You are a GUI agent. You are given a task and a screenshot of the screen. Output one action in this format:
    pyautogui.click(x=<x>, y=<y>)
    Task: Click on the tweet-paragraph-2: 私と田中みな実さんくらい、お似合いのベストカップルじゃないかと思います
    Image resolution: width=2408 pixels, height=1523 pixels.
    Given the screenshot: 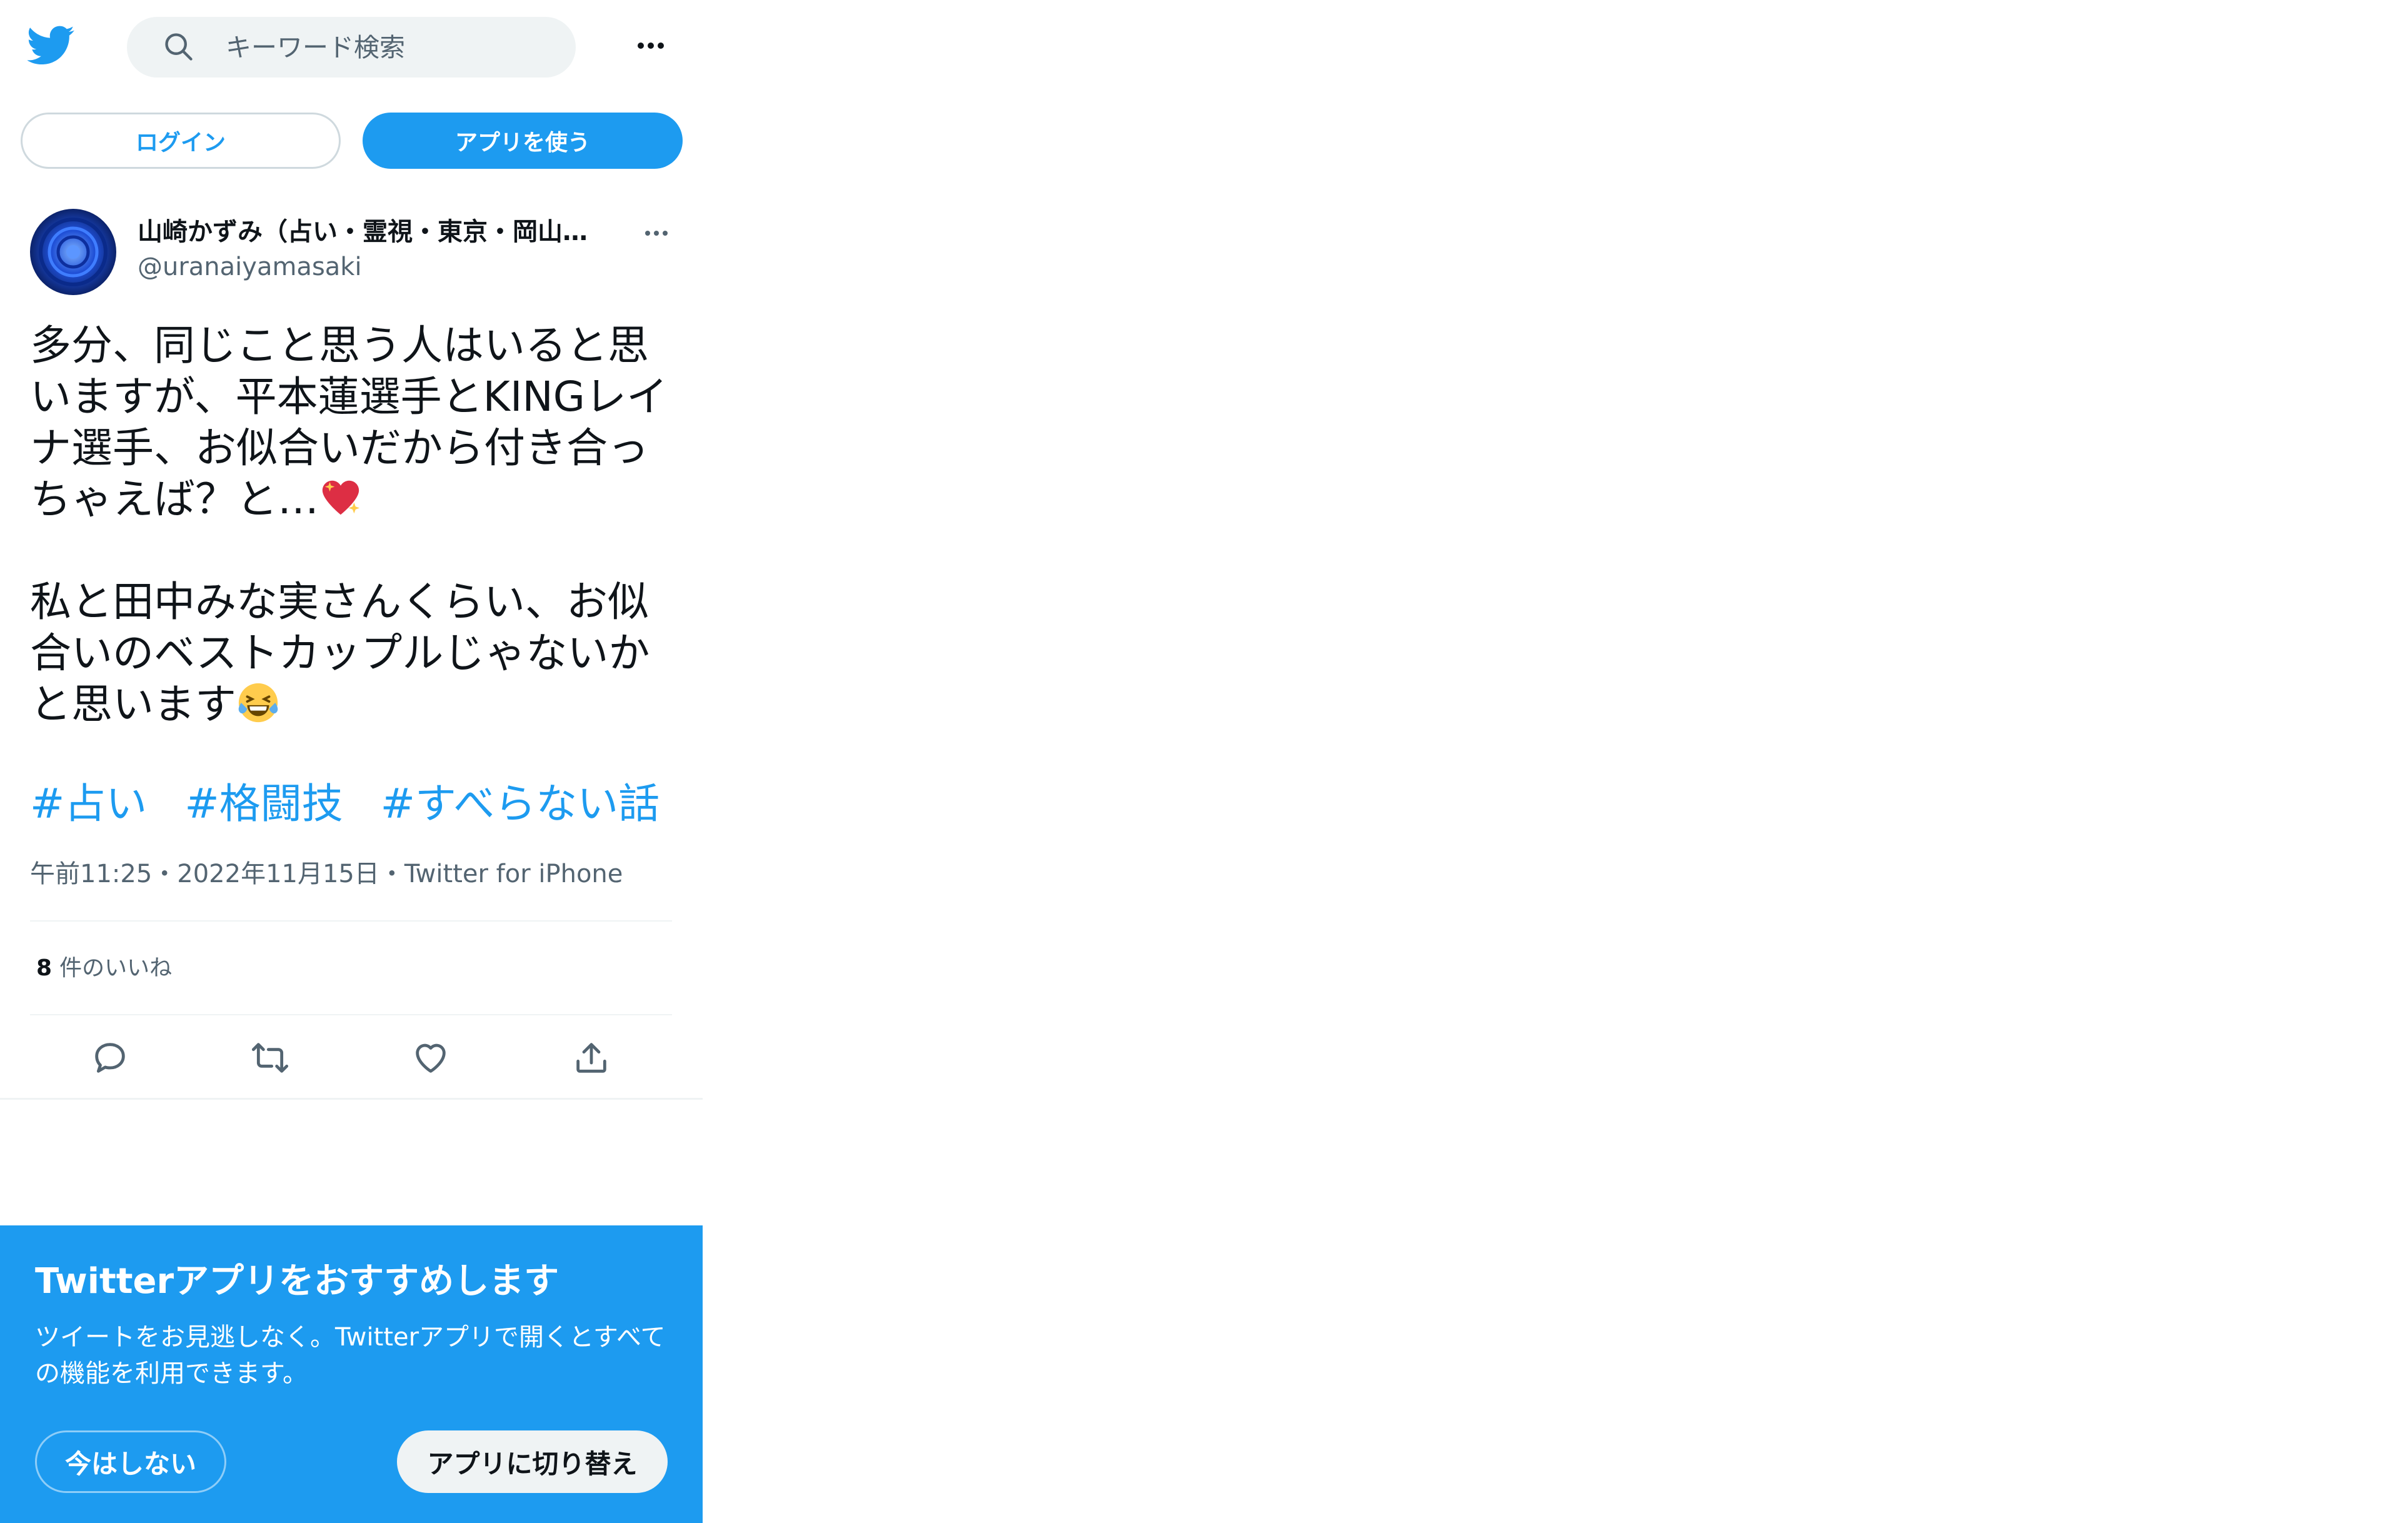 What is the action you would take?
    pyautogui.click(x=355, y=653)
    